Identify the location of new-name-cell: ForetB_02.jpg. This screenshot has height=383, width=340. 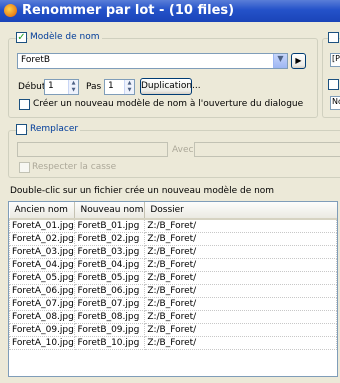
(110, 239).